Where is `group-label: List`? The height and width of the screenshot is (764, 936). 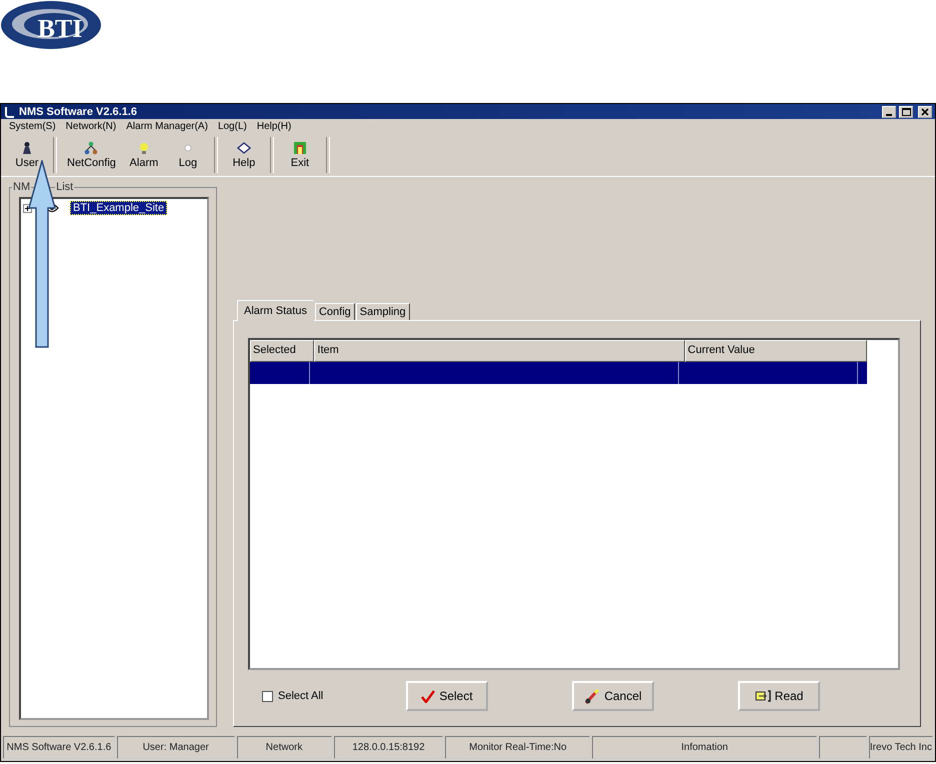
group-label: List is located at coordinates (64, 187).